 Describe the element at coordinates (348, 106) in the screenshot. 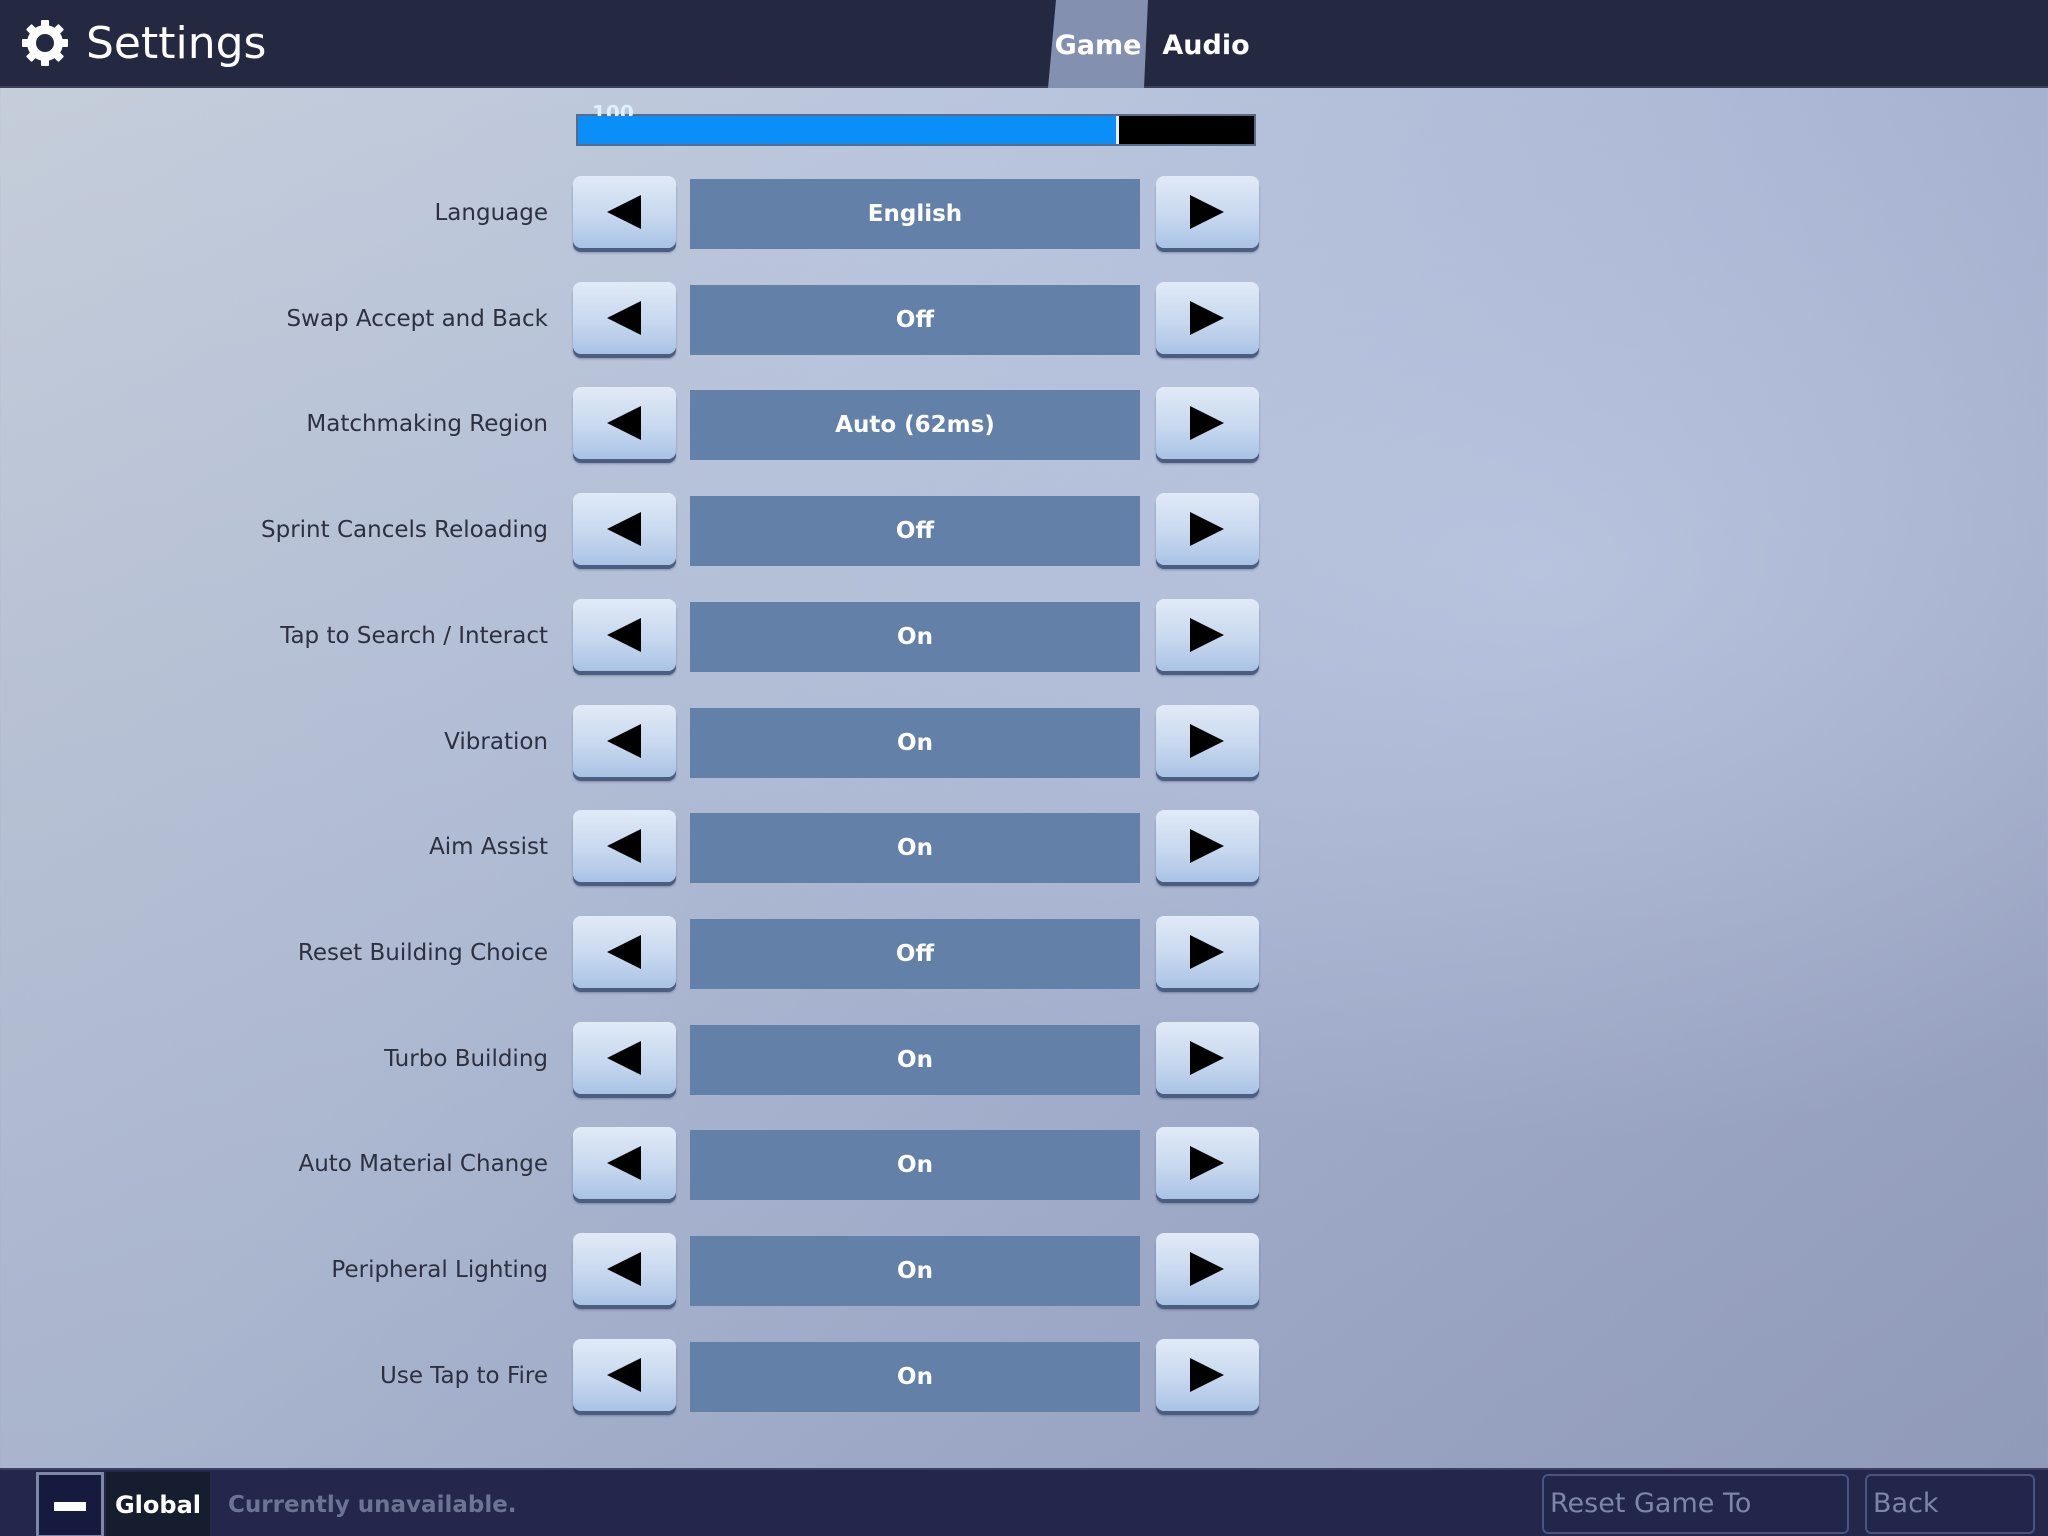

I see `slider-label` at that location.